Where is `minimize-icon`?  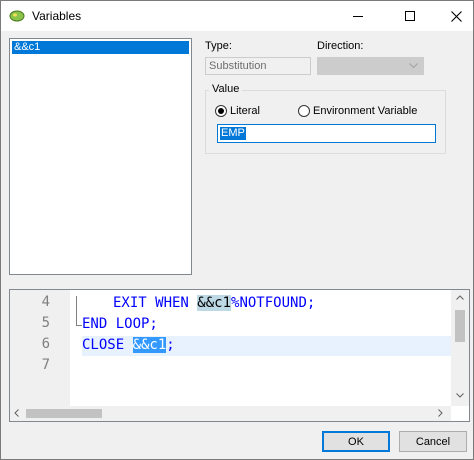
minimize-icon is located at coordinates (358, 16).